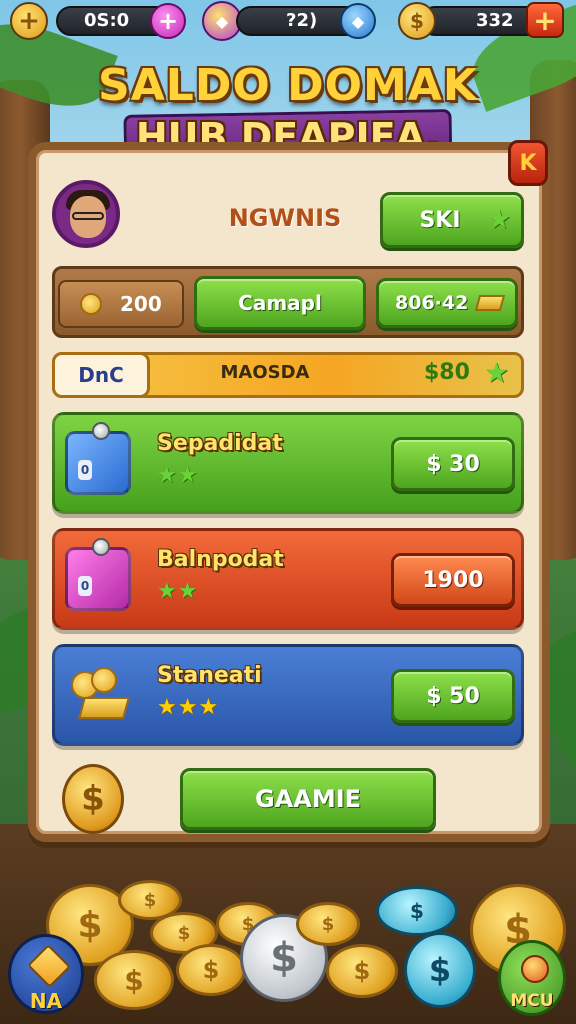 This screenshot has width=576, height=1024. What do you see at coordinates (141, 304) in the screenshot?
I see `coin-stat-value: 200` at bounding box center [141, 304].